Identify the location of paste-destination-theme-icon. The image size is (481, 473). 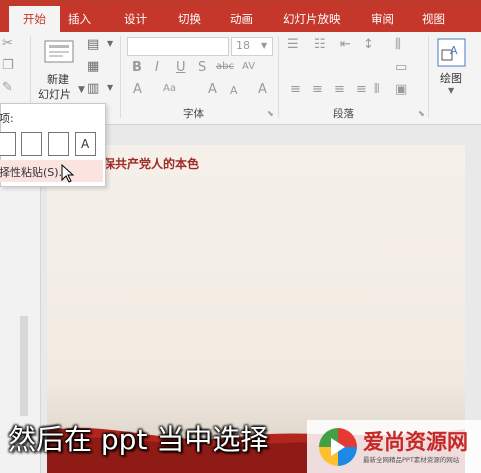
(31, 144).